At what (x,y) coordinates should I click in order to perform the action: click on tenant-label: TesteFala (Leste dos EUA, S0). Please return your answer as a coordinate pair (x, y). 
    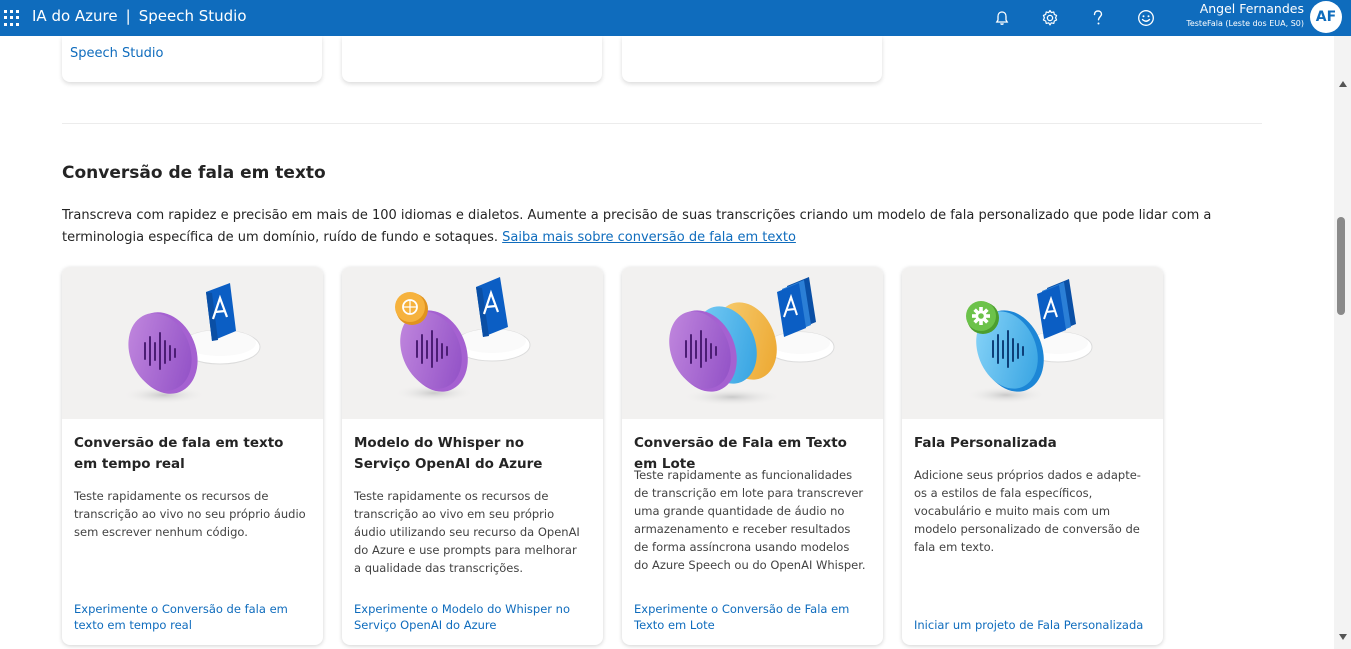
    Looking at the image, I should click on (1237, 24).